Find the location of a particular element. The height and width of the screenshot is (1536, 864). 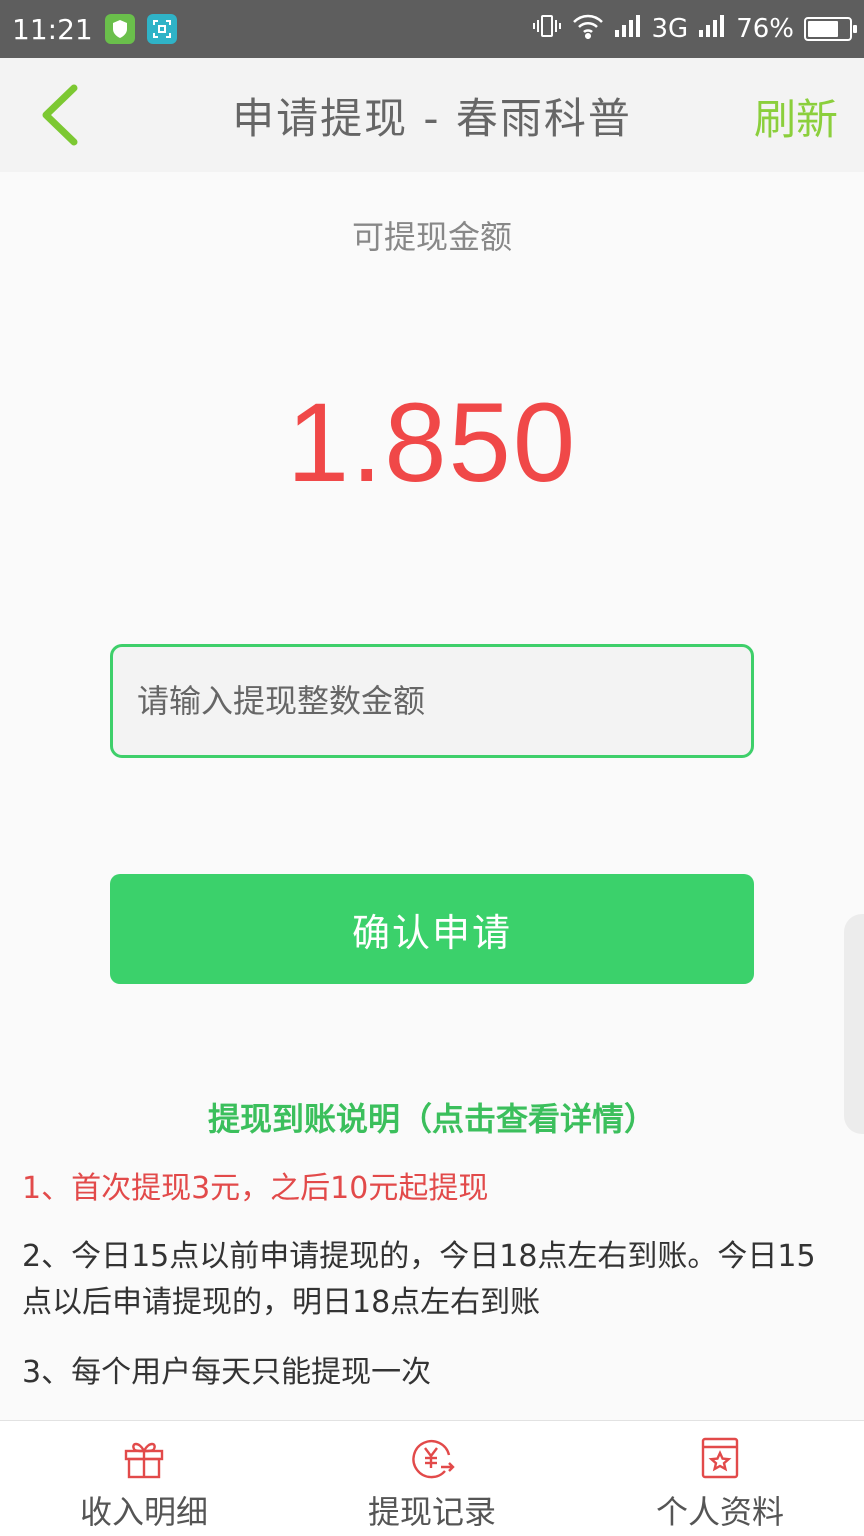

scan-icon is located at coordinates (161, 29).